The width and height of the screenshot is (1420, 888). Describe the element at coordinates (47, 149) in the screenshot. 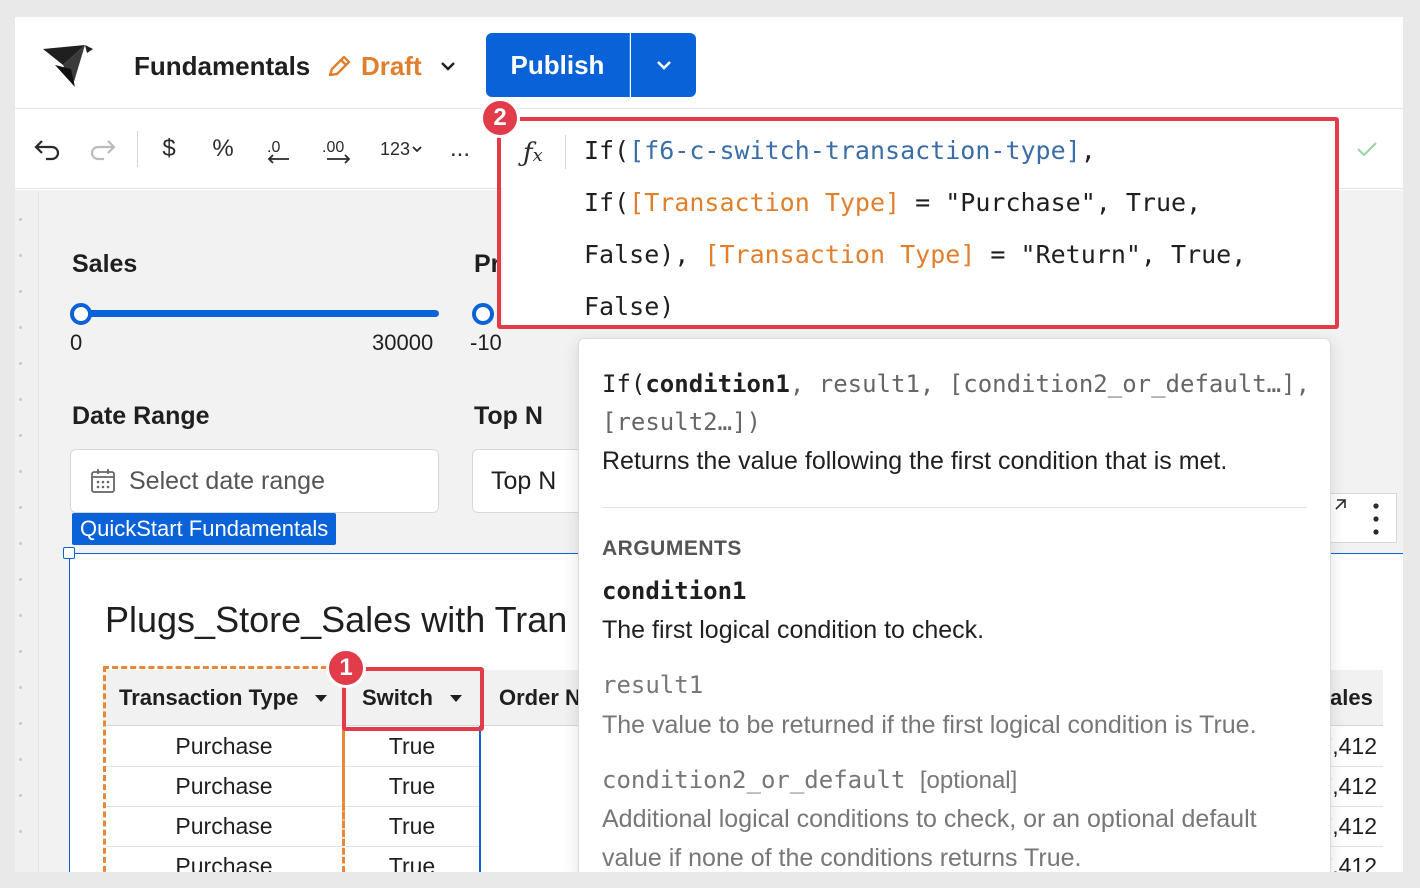

I see `undo-icon` at that location.